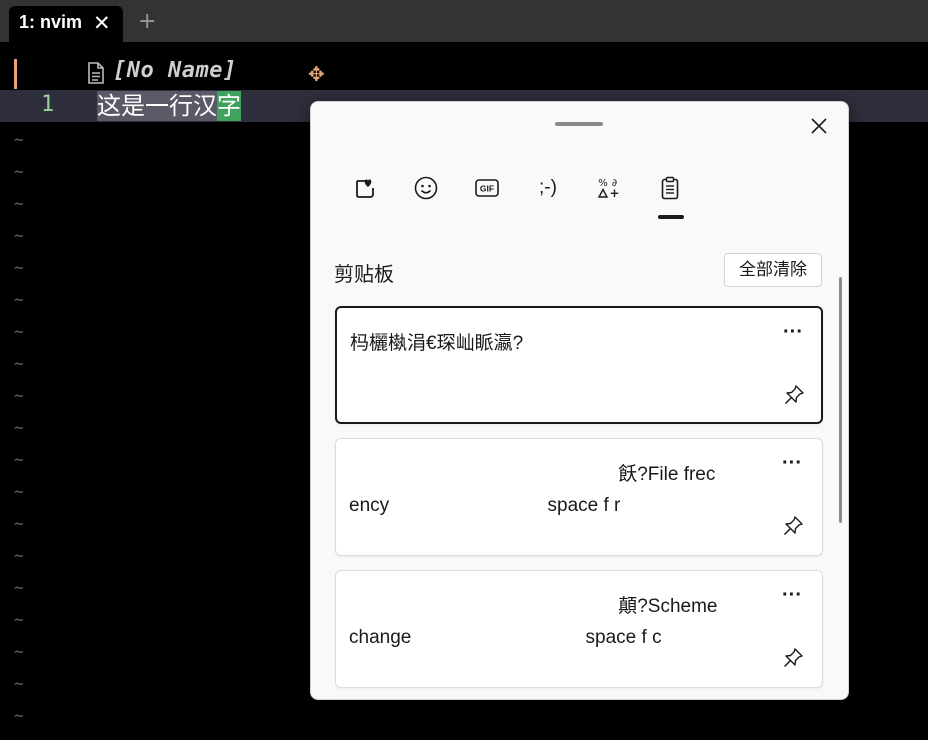  What do you see at coordinates (229, 106) in the screenshot?
I see `cursor-char: 字` at bounding box center [229, 106].